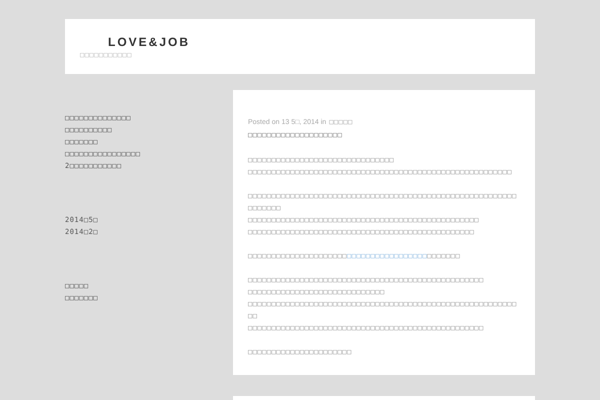 The height and width of the screenshot is (400, 600). I want to click on site-title: LOVE&JOB, so click(149, 42).